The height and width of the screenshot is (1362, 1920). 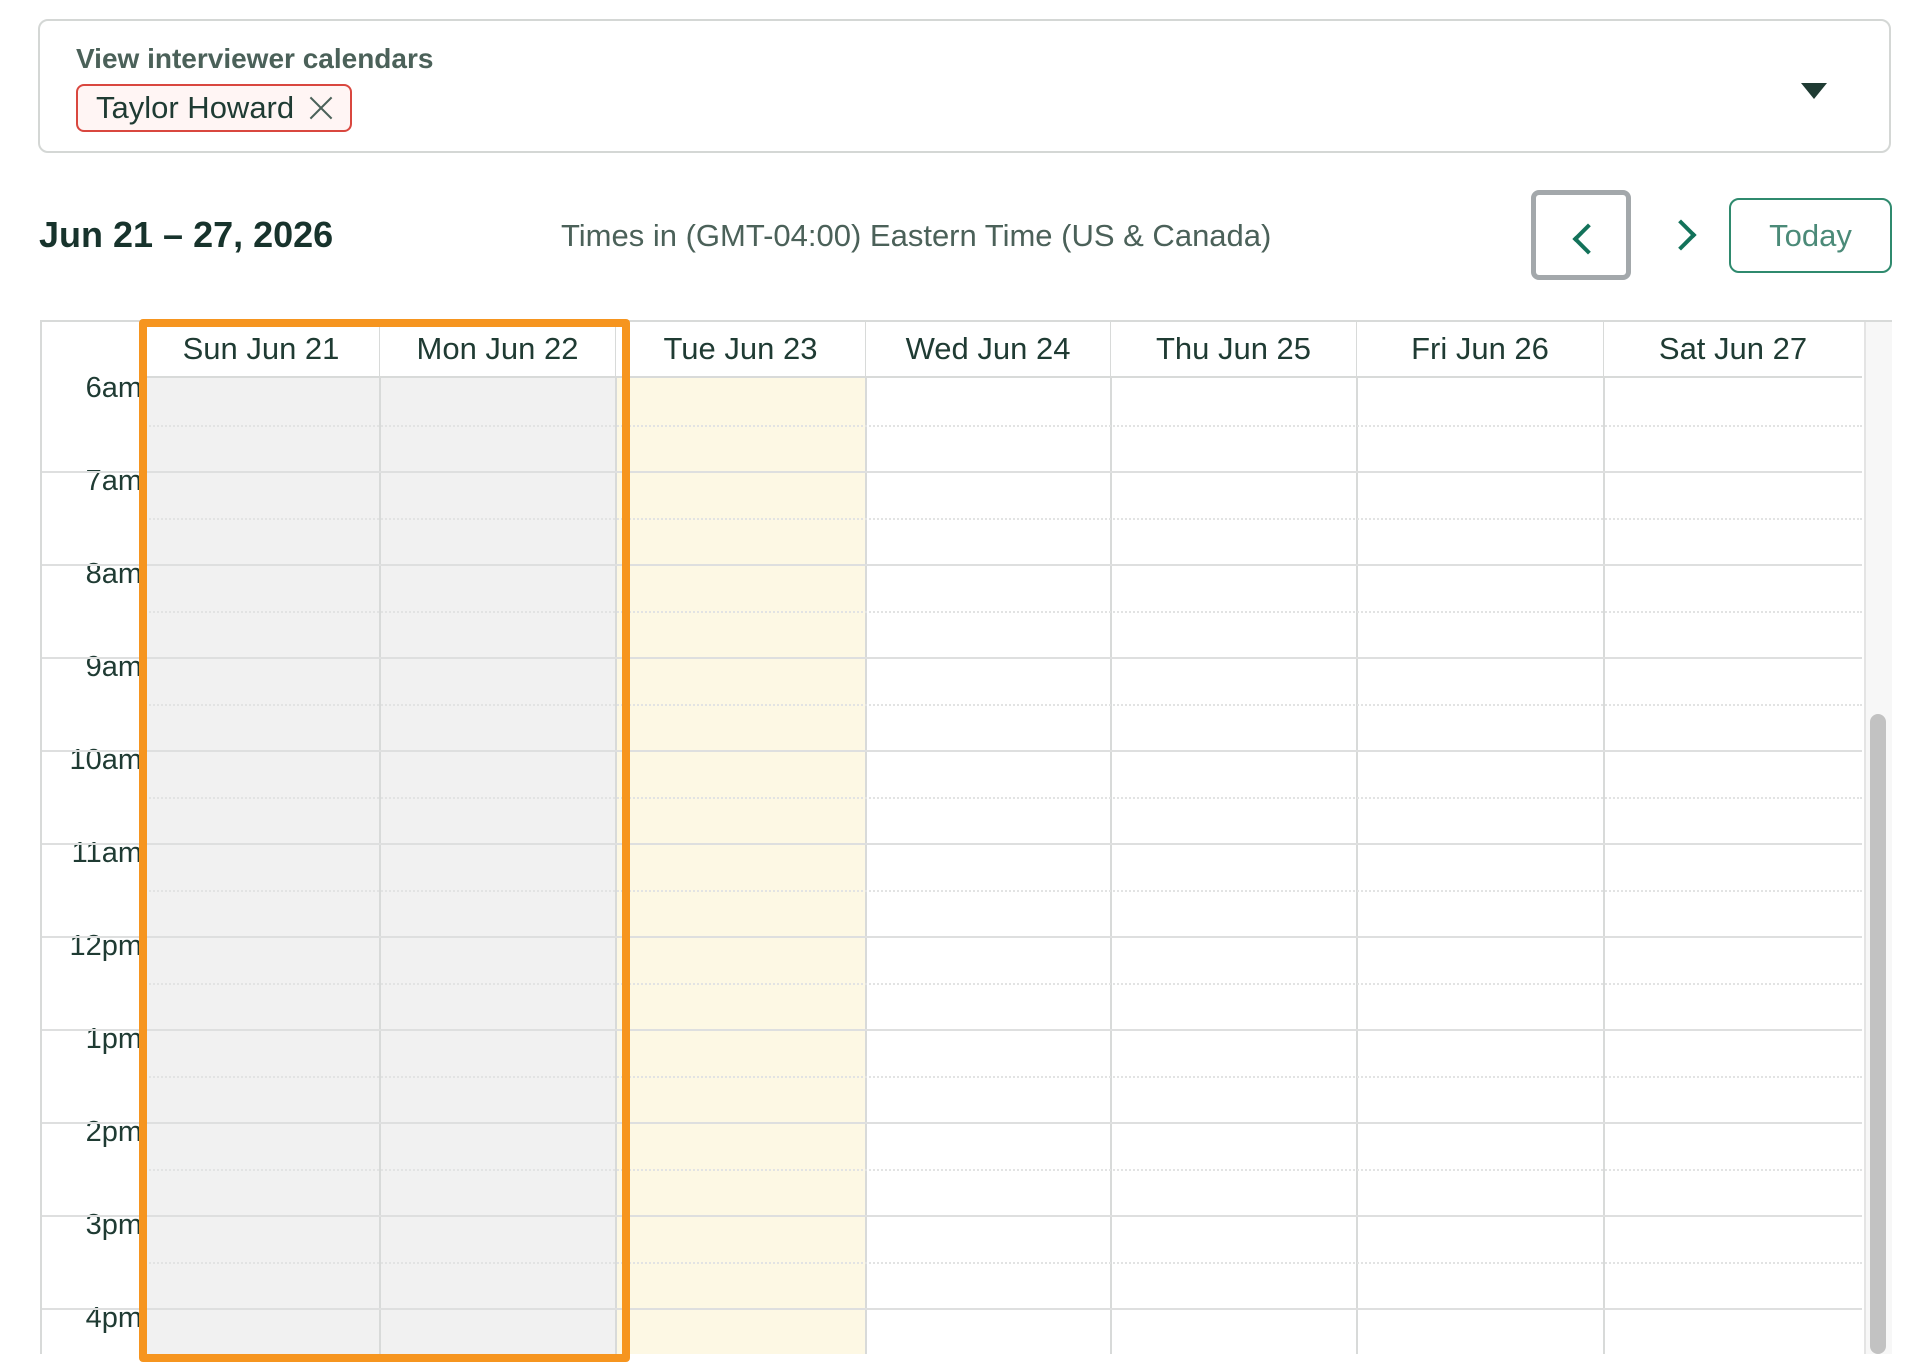 I want to click on day-header: Tue Jun 23, so click(x=740, y=349).